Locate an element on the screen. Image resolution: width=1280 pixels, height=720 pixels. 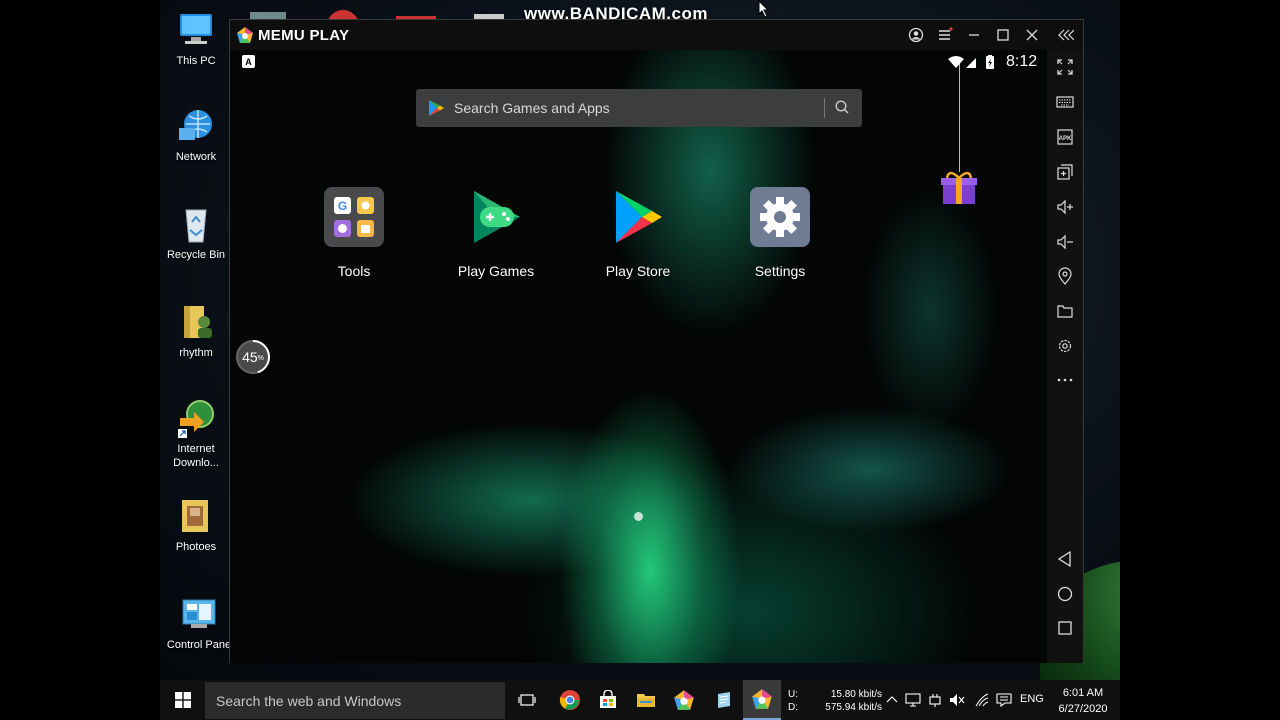
taskbar-memu-multi is located at coordinates (684, 700).